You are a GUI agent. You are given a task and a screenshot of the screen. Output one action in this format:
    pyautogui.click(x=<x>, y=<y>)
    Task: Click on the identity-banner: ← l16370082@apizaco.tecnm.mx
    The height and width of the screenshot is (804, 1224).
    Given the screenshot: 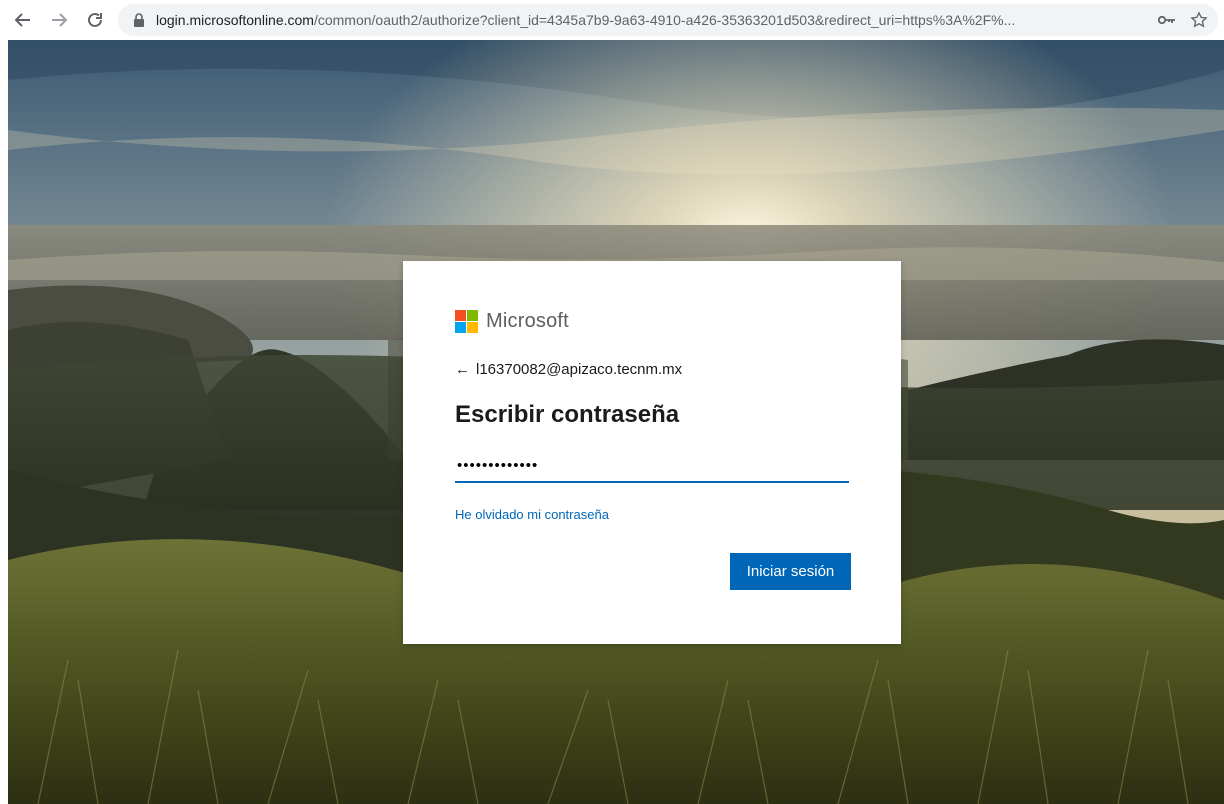 What is the action you would take?
    pyautogui.click(x=568, y=369)
    